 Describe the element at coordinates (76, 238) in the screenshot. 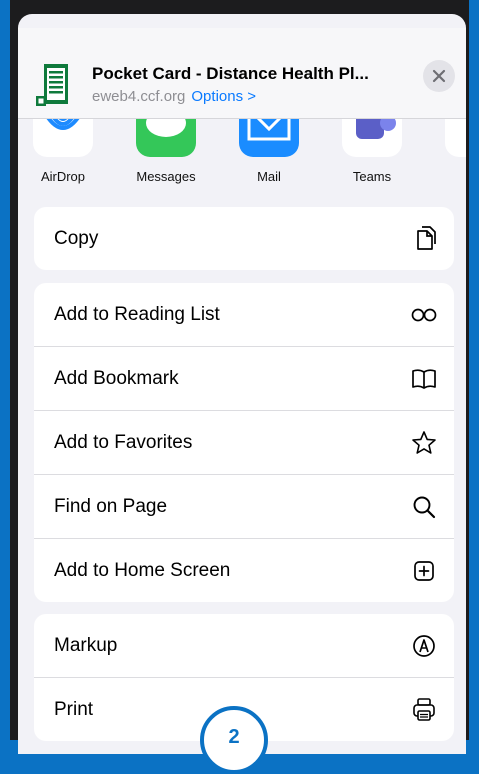

I see `action-label: Copy` at that location.